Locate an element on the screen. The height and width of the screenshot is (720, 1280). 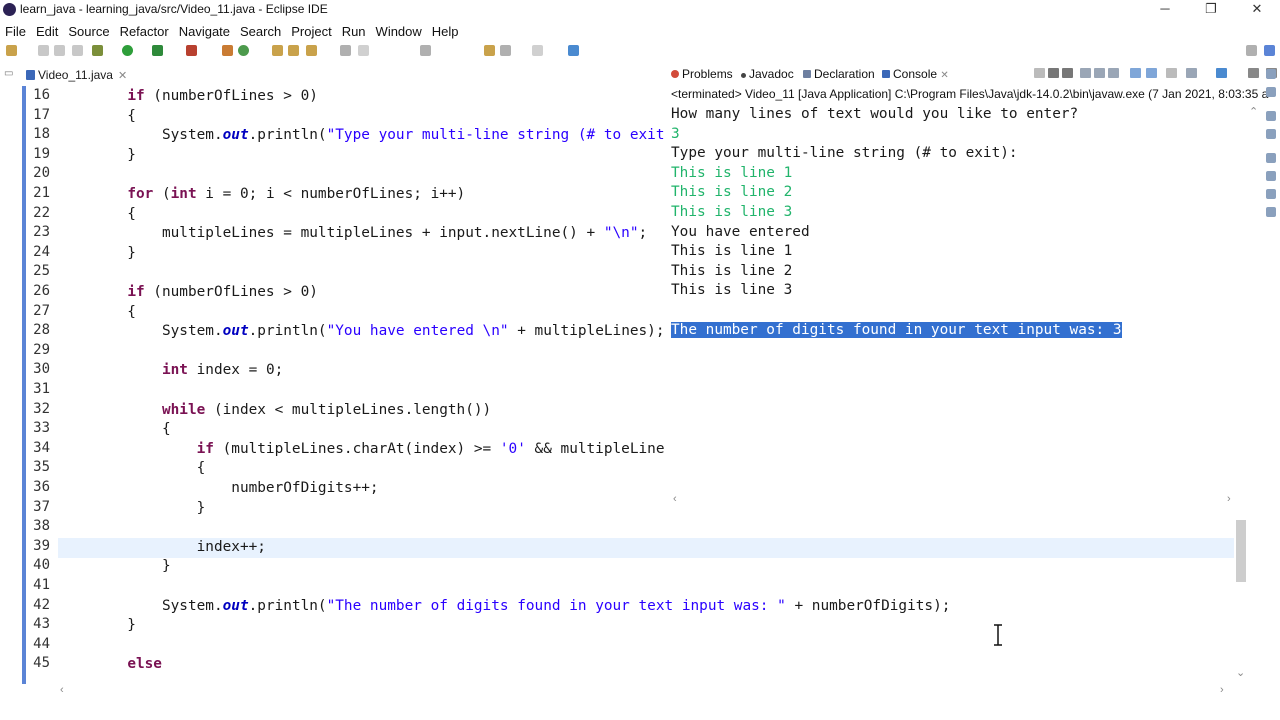
editor-vertical-scrollbar: ⌄ is located at coordinates (1242, 602).